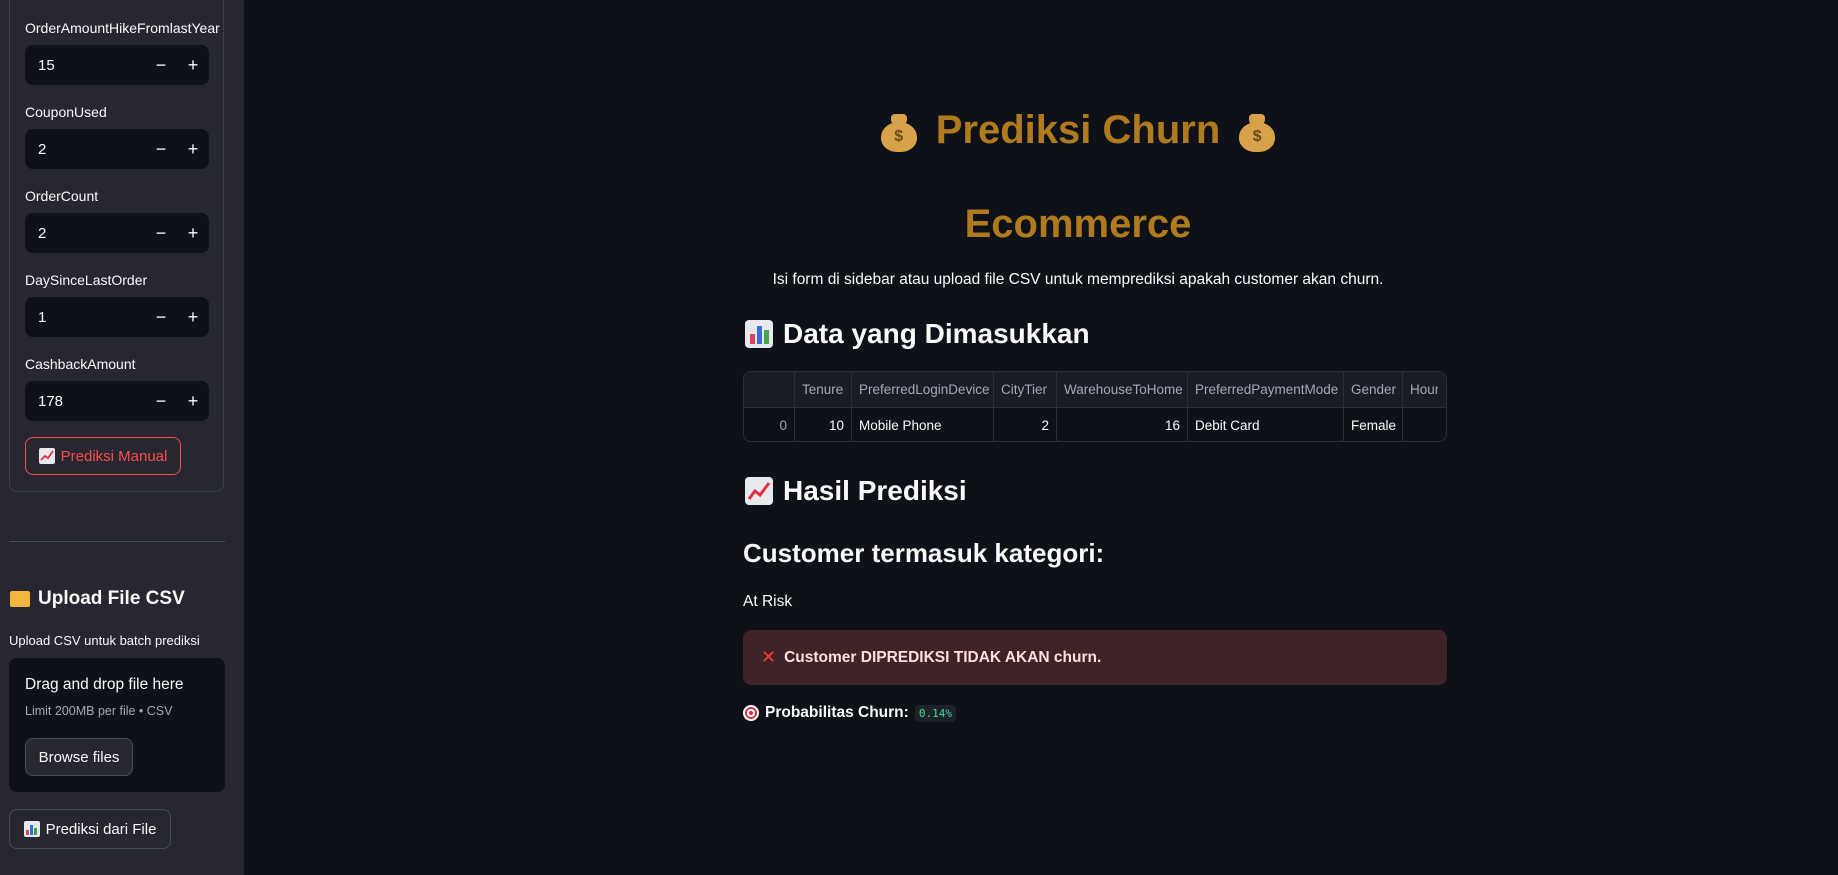 The width and height of the screenshot is (1838, 875). I want to click on churn-probability-value: 0.14%, so click(935, 713).